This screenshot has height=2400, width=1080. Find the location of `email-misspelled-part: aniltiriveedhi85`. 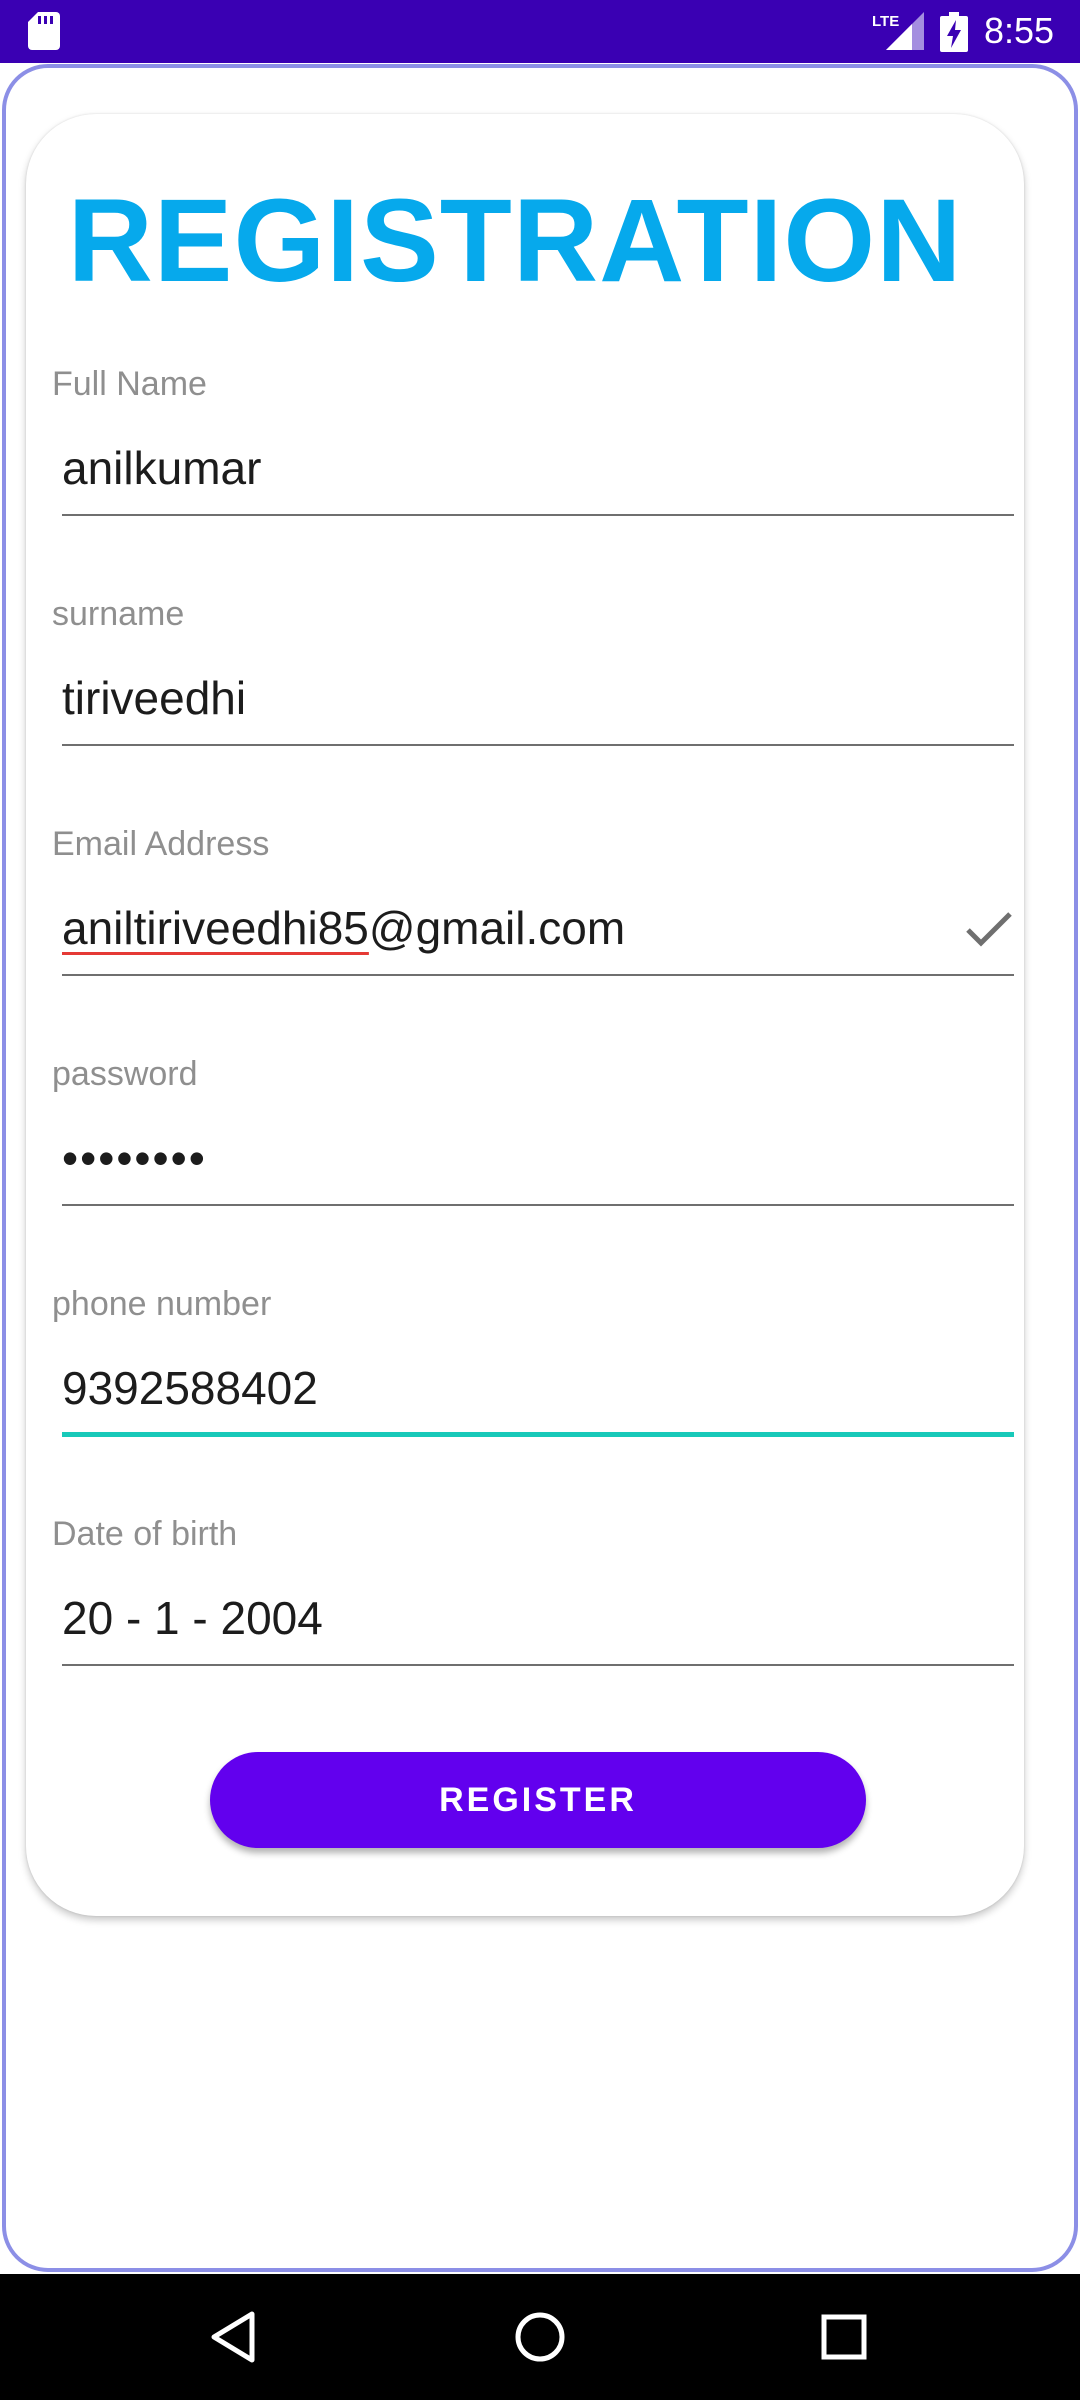

email-misspelled-part: aniltiriveedhi85 is located at coordinates (215, 928).